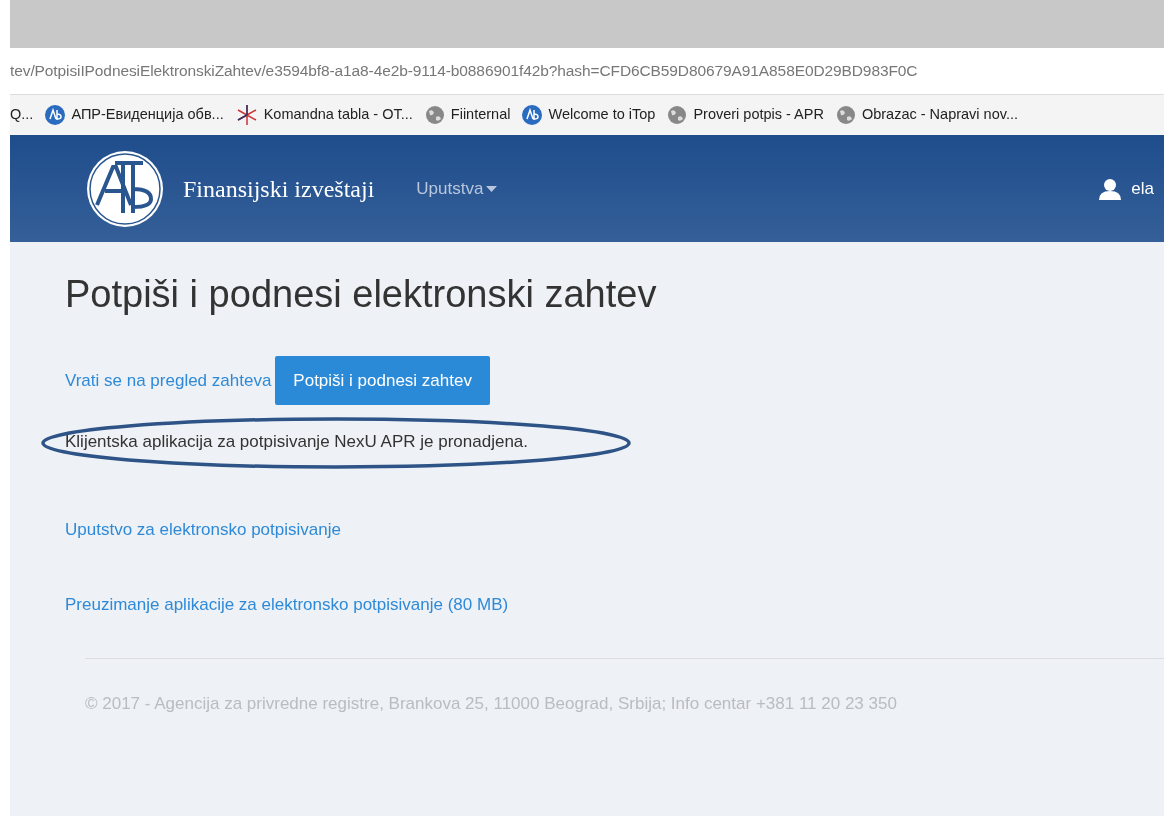 The width and height of the screenshot is (1164, 816). I want to click on caret-icon, so click(492, 188).